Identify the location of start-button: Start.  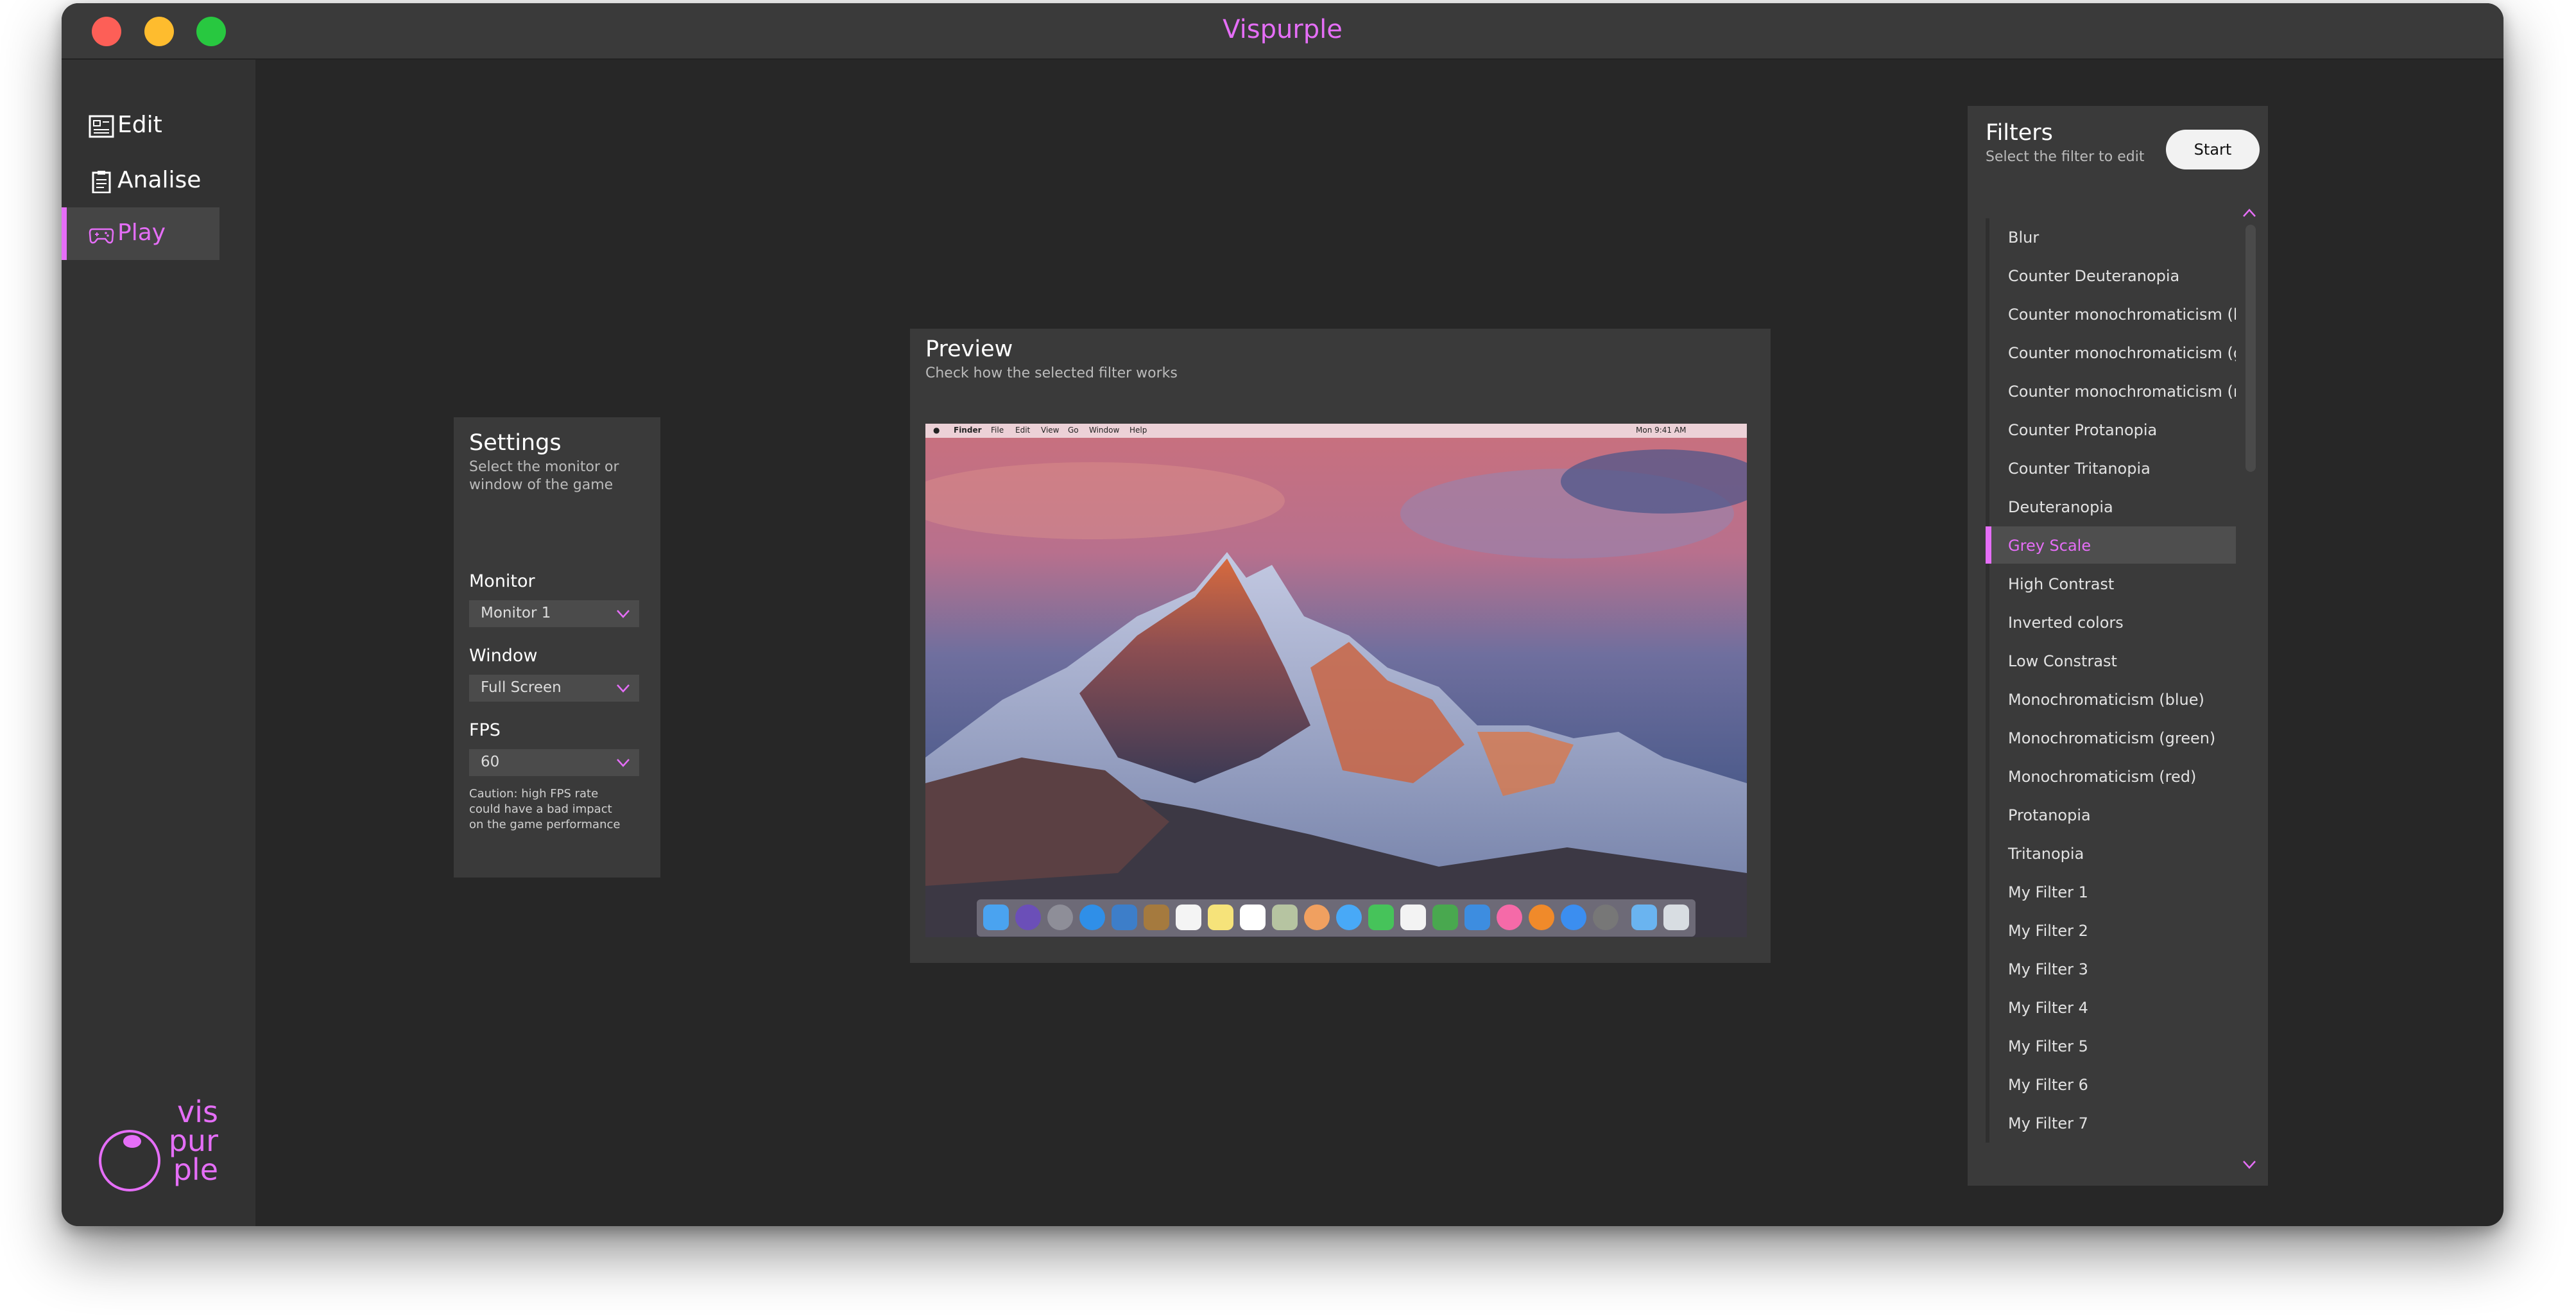
(2213, 149).